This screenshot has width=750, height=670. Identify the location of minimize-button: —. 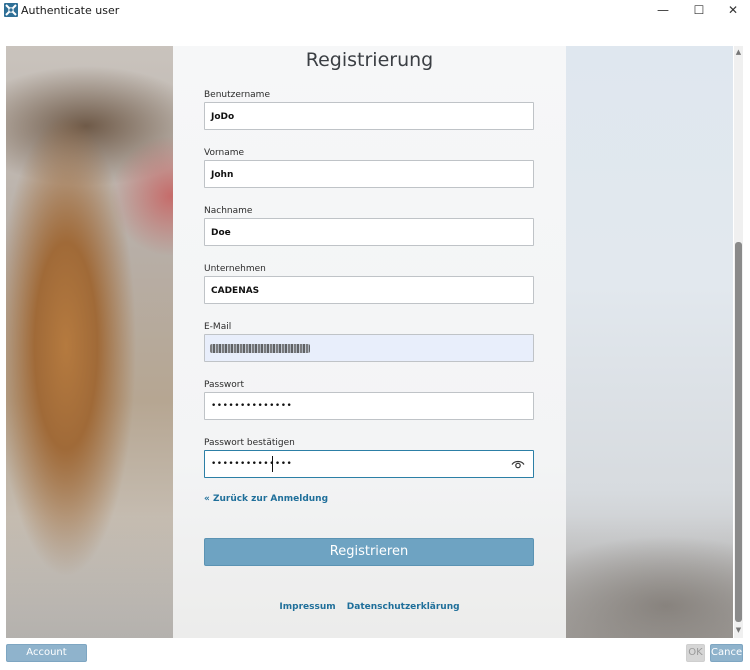
(663, 10).